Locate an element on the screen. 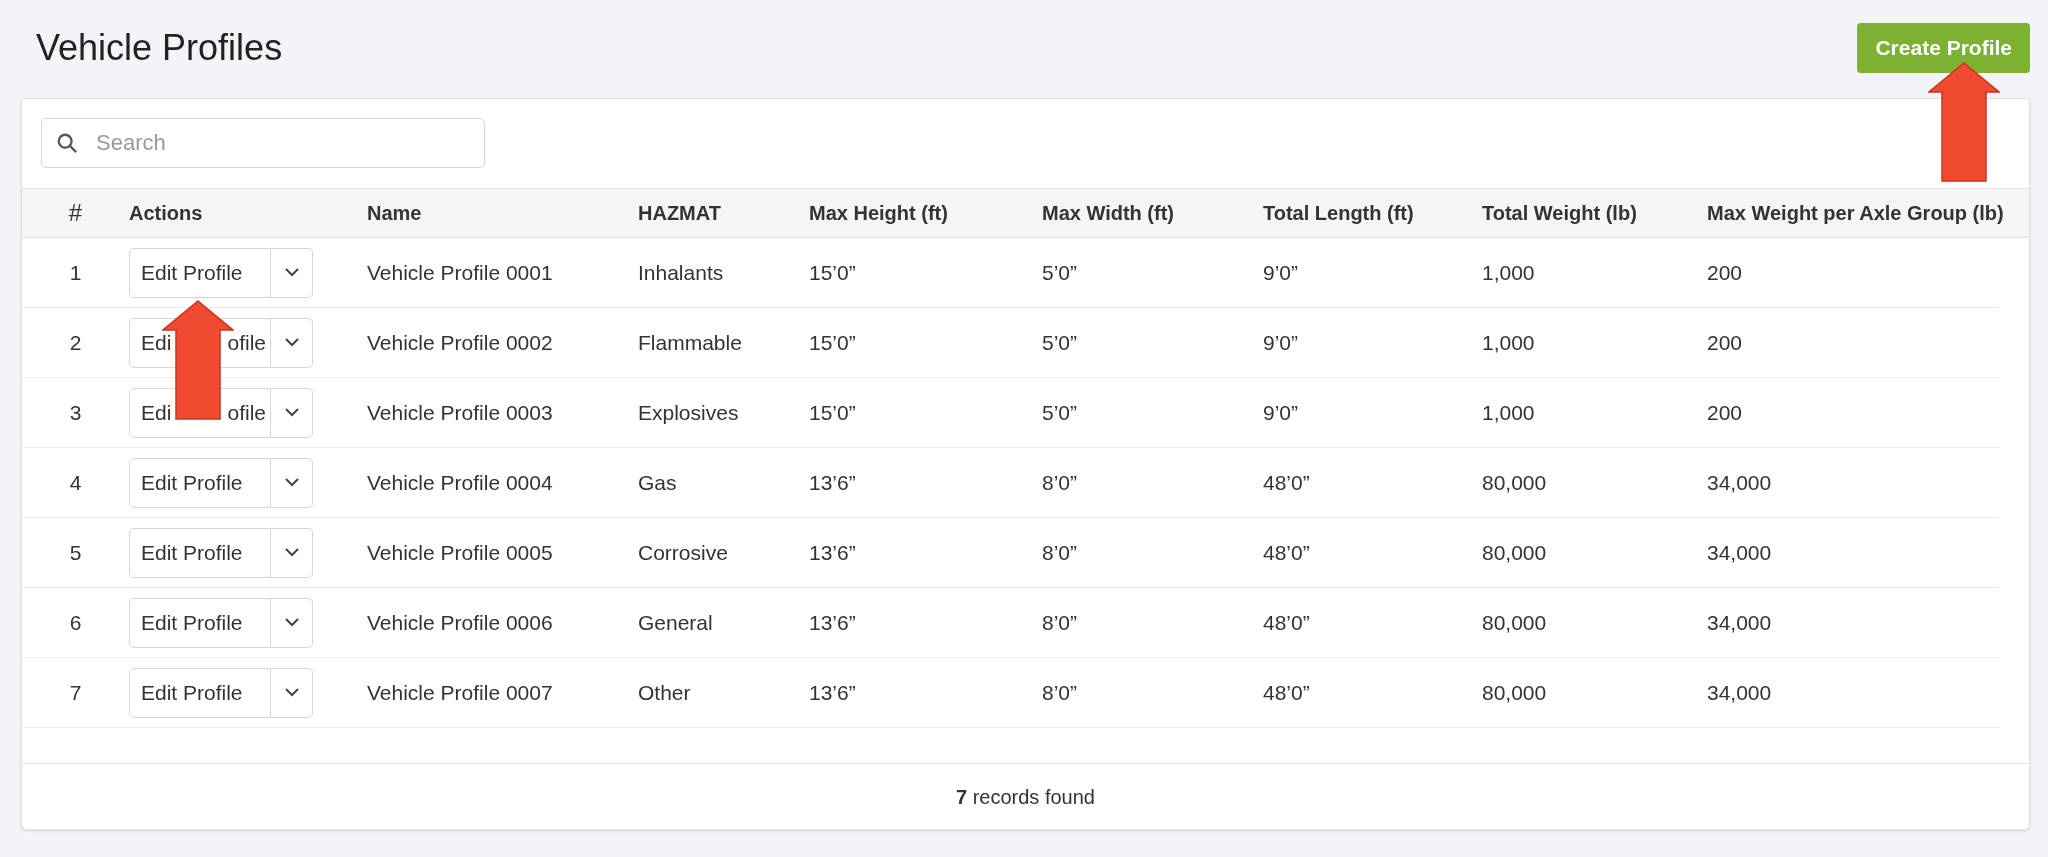  column-header: Name is located at coordinates (394, 213).